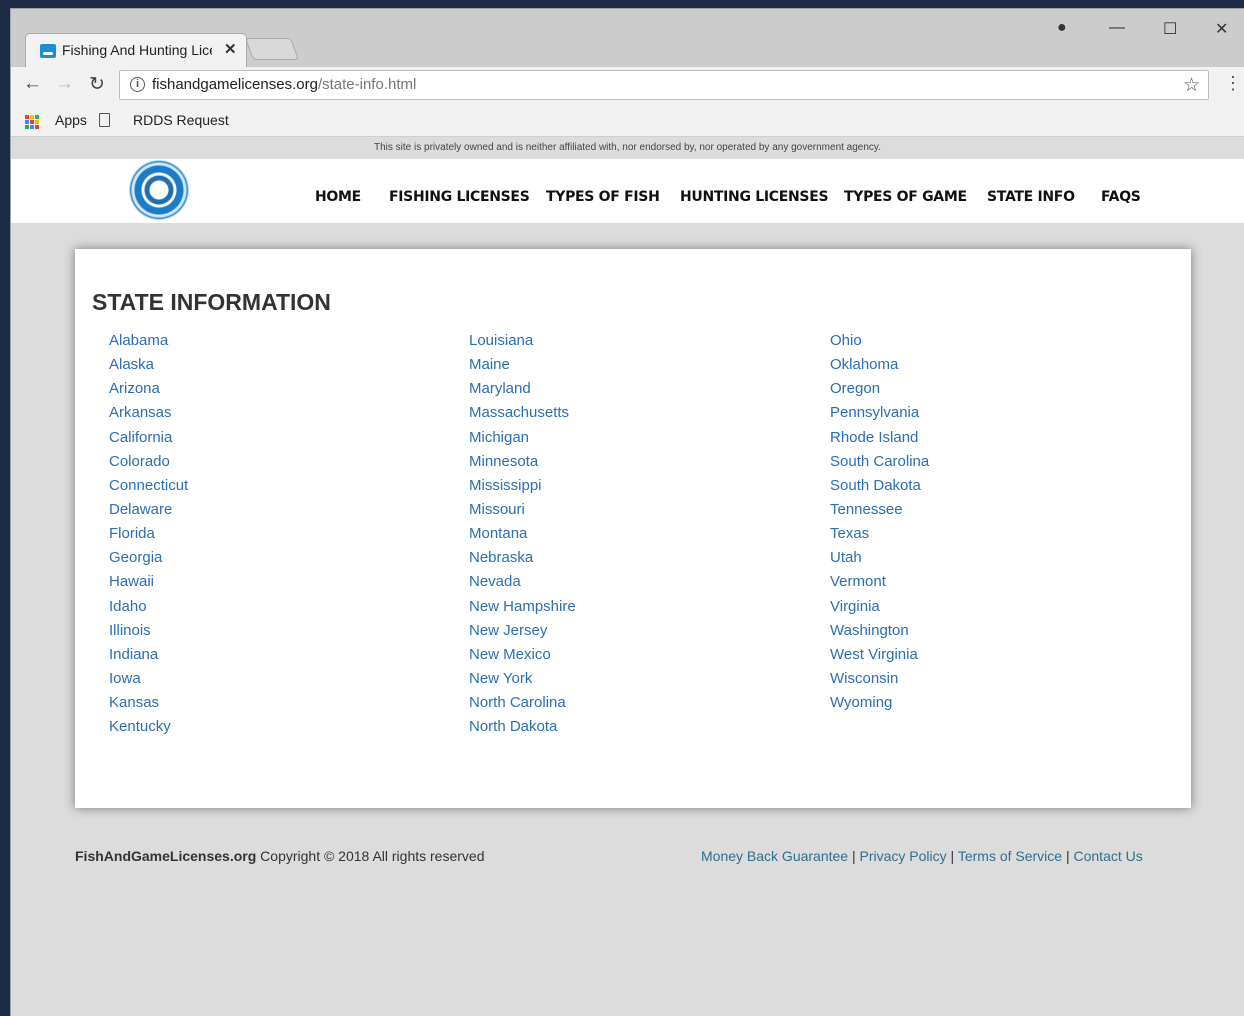 The image size is (1244, 1016). Describe the element at coordinates (879, 462) in the screenshot. I see `state-link: South Carolina` at that location.